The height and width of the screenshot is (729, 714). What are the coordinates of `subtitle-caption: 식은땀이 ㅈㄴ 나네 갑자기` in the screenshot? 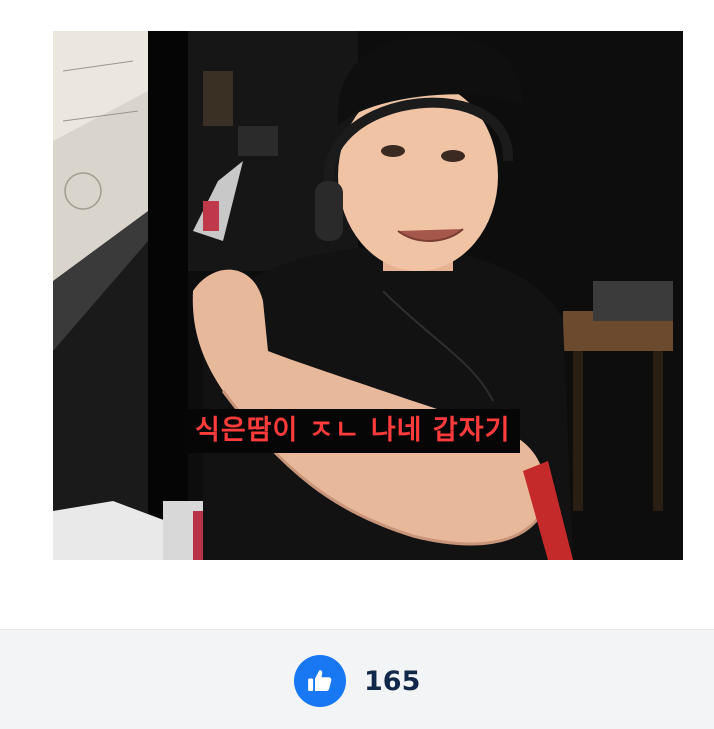 It's located at (353, 431).